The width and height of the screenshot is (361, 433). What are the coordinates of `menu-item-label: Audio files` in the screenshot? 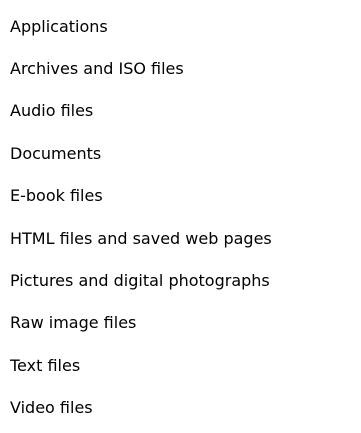 It's located at (52, 111).